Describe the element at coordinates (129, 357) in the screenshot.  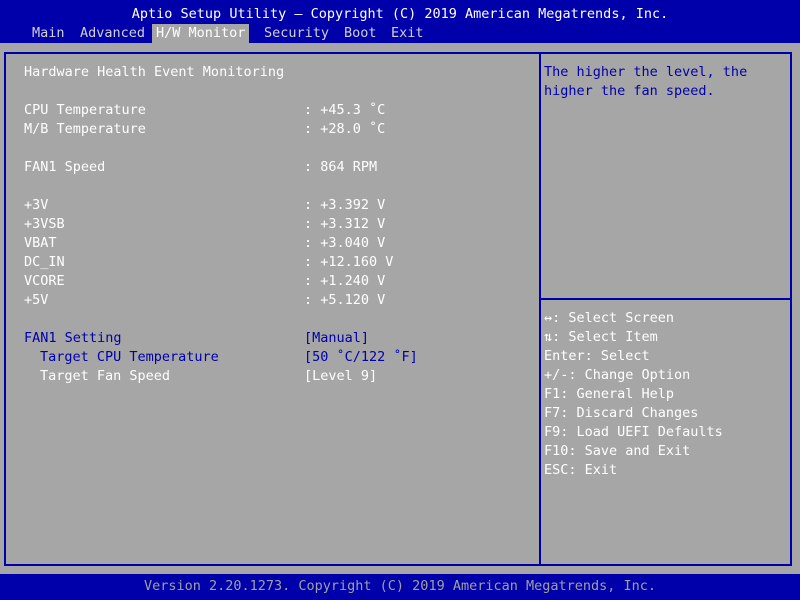
I see `target-cpu-temperature-label: Target CPU Temperature` at that location.